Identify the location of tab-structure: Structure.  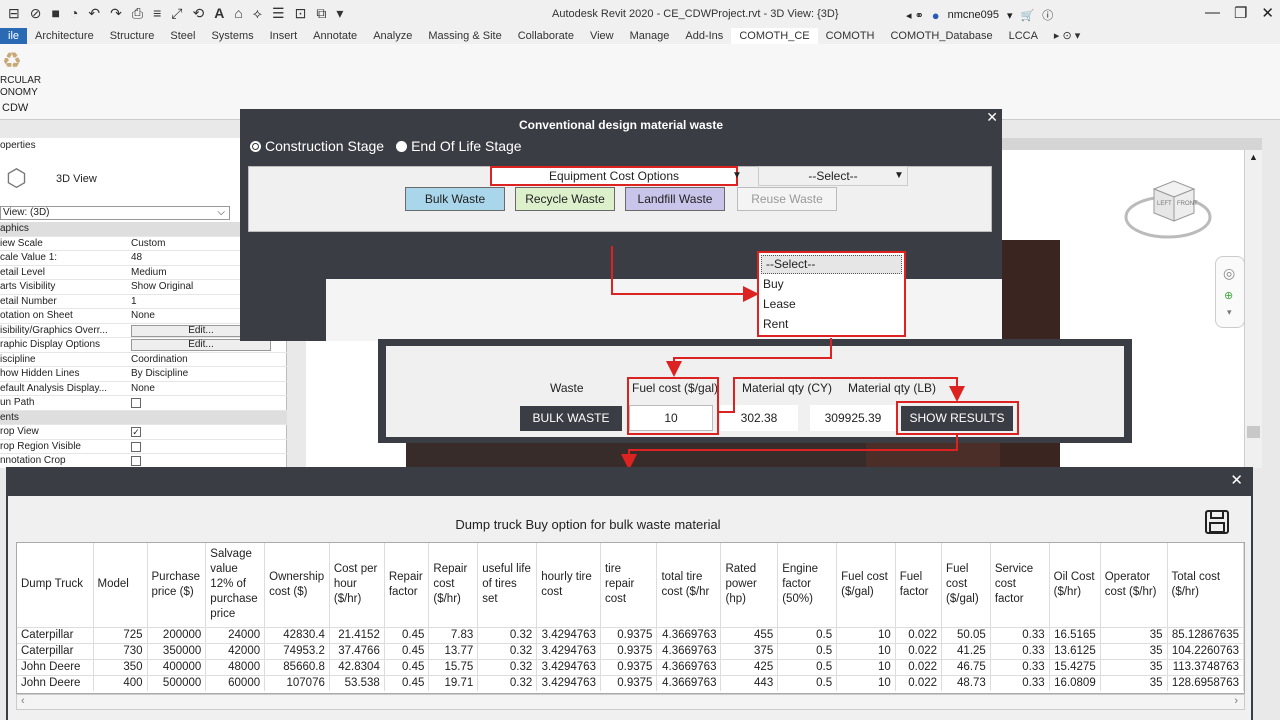
(132, 36).